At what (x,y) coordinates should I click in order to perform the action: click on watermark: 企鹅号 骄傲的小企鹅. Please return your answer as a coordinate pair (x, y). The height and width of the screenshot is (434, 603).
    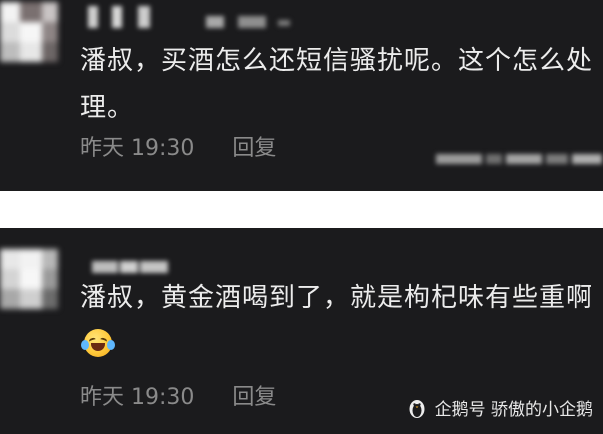
    Looking at the image, I should click on (500, 407).